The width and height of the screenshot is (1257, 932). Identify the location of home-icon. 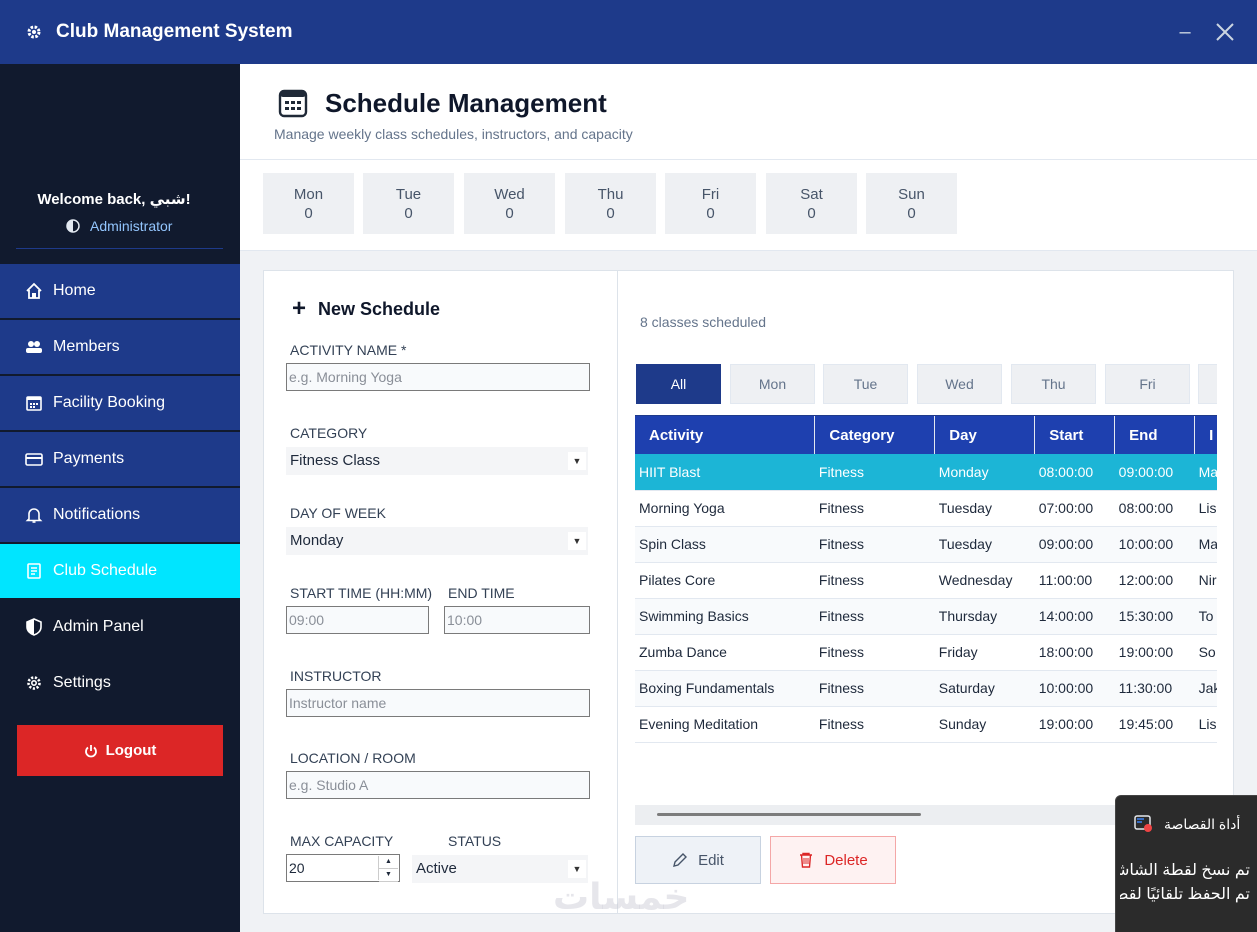
(34, 291).